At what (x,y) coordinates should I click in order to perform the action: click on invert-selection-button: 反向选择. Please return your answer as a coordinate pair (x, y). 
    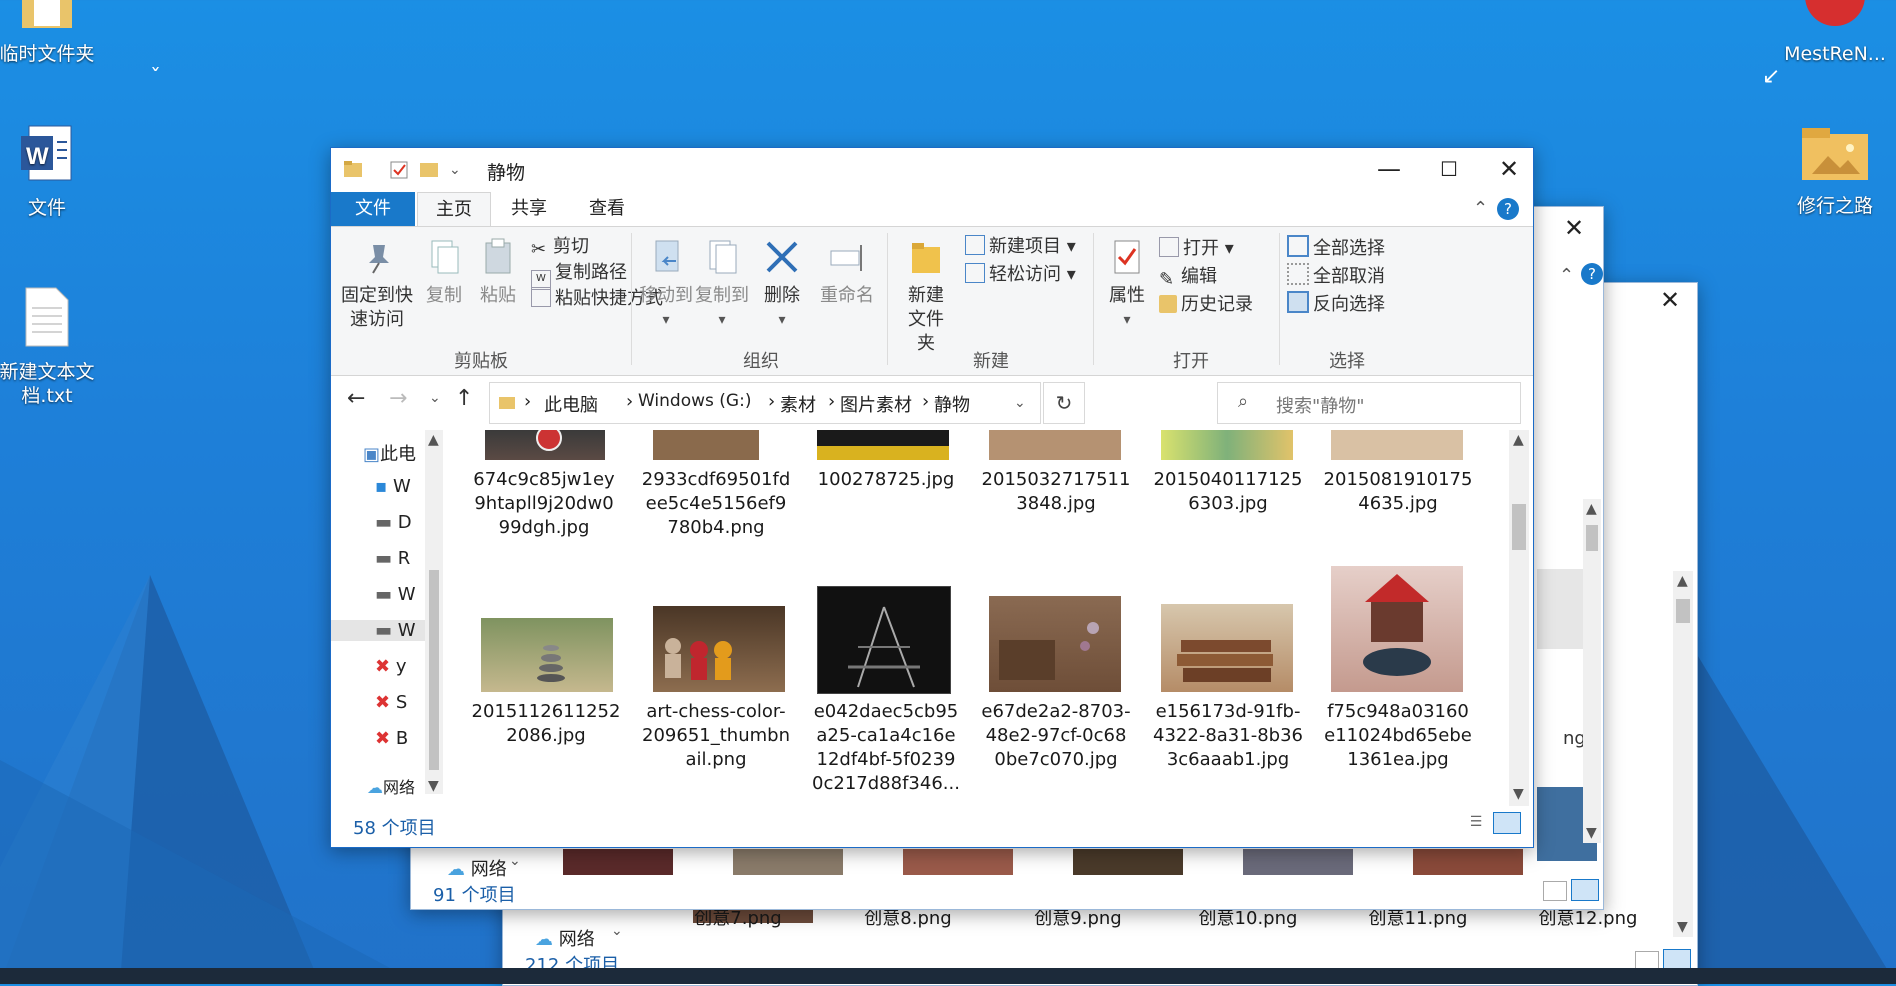
    Looking at the image, I should click on (1336, 304).